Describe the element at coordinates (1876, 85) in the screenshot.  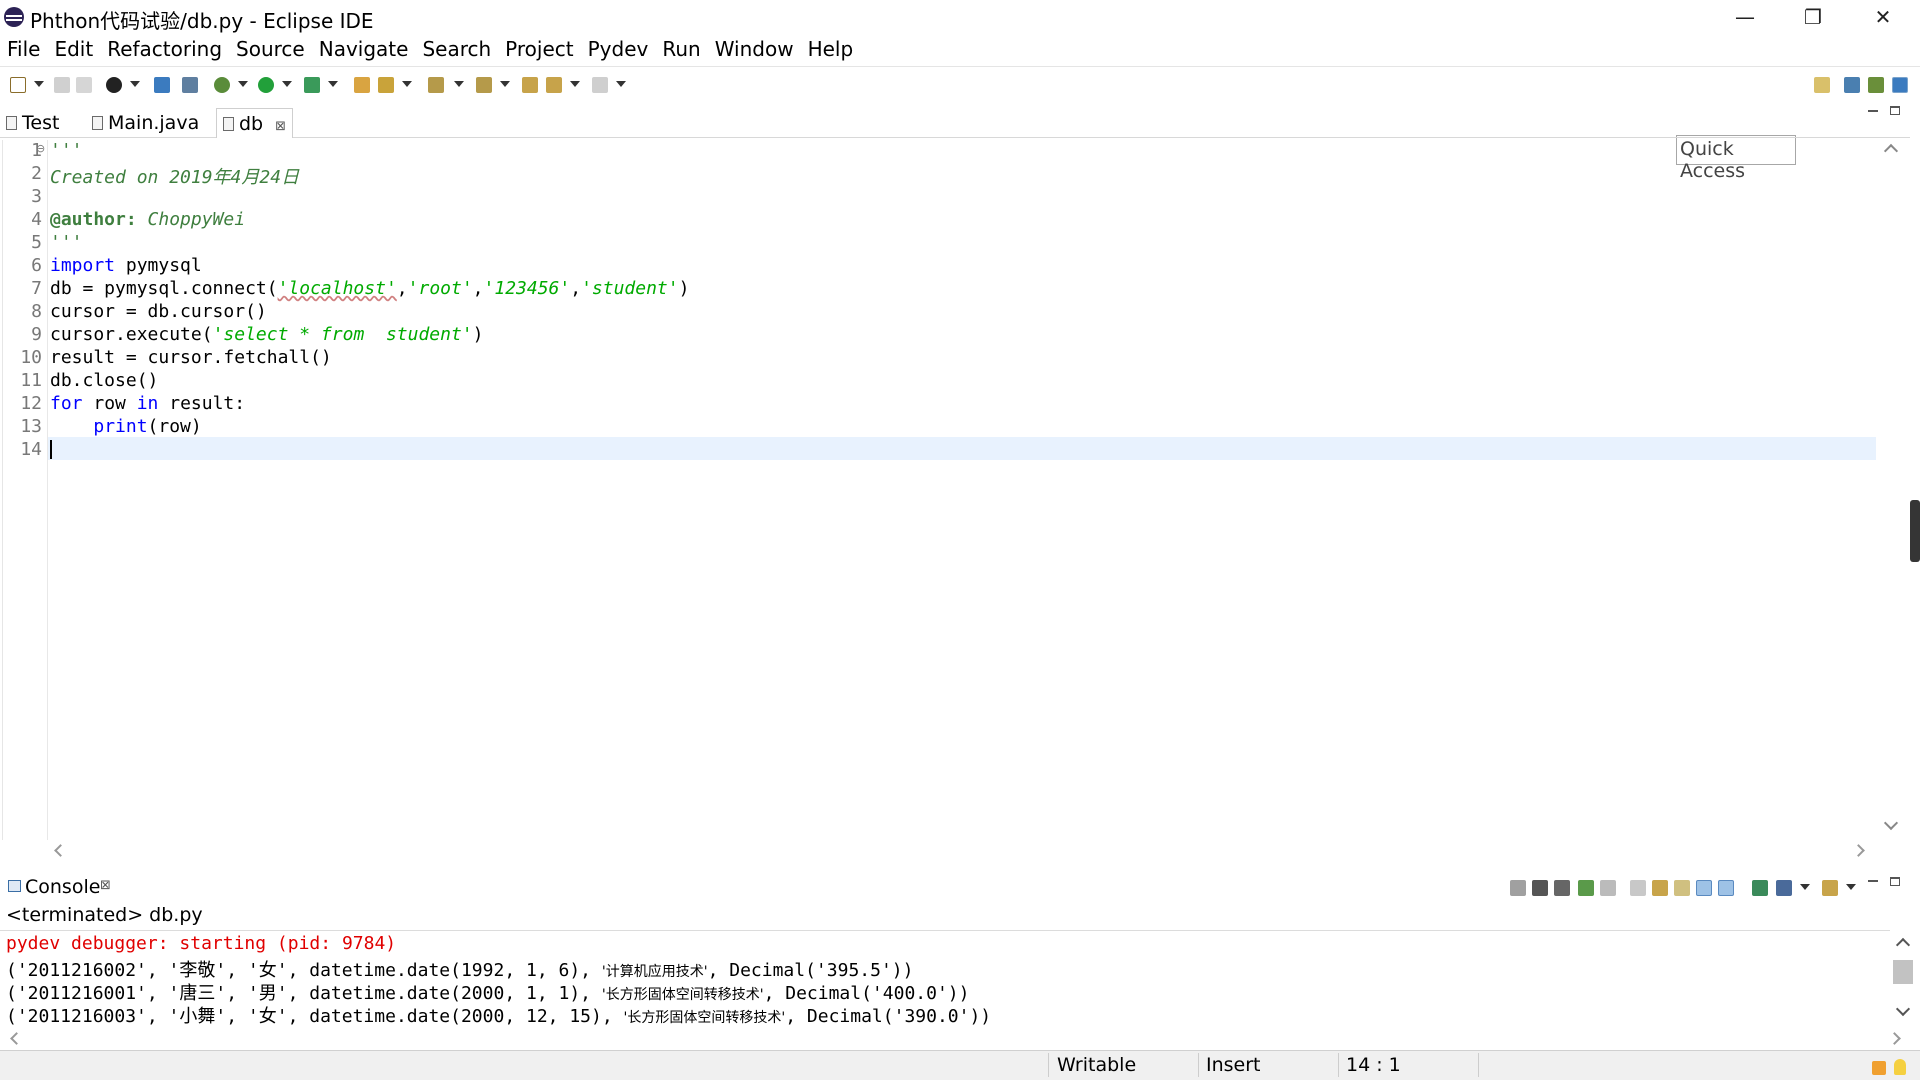
I see `debug-perspective-icon` at that location.